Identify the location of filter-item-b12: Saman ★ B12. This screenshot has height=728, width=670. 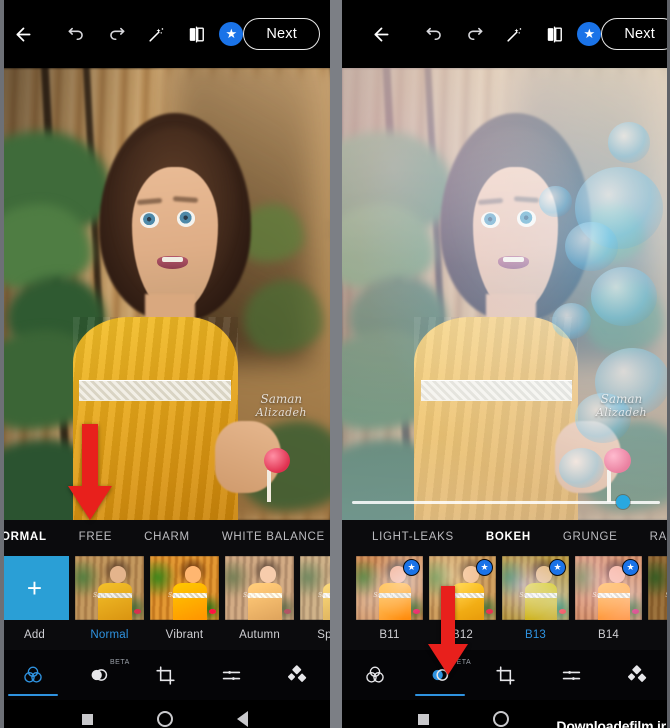
(462, 598).